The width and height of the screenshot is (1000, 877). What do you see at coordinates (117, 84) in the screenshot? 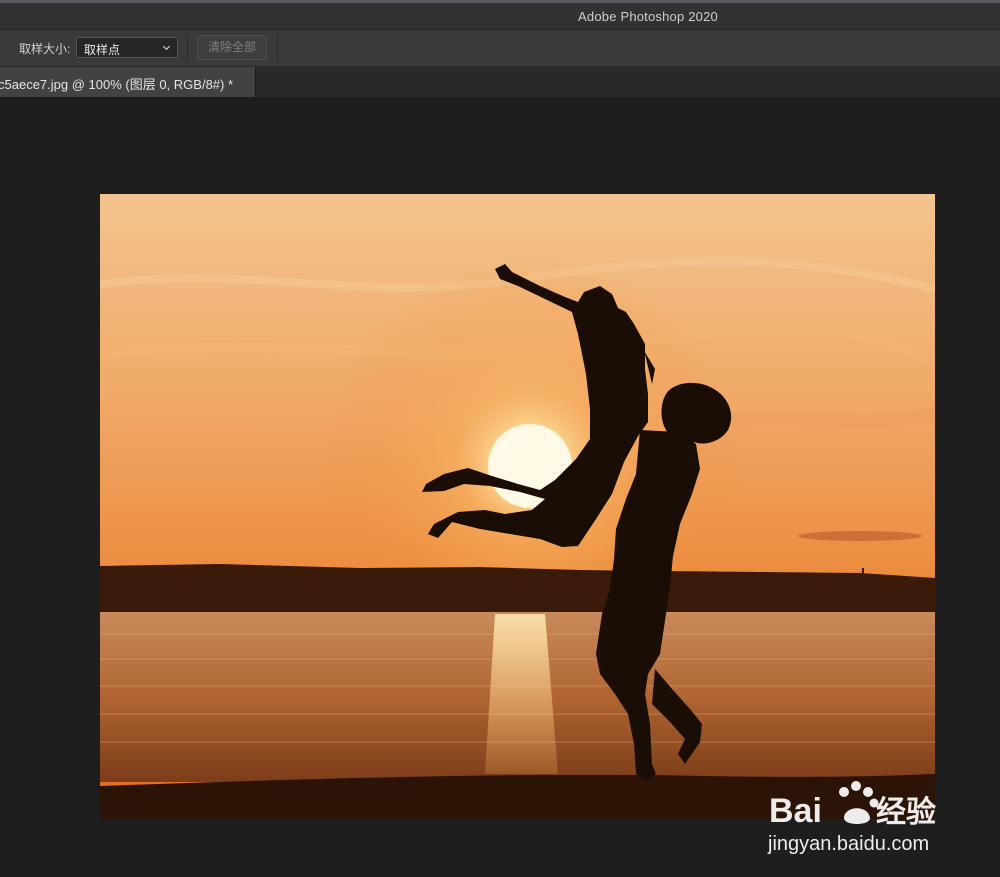
I see `document-tab-label: c5aece7.jpg @ 100% (图层 0, RGB/8#) *` at bounding box center [117, 84].